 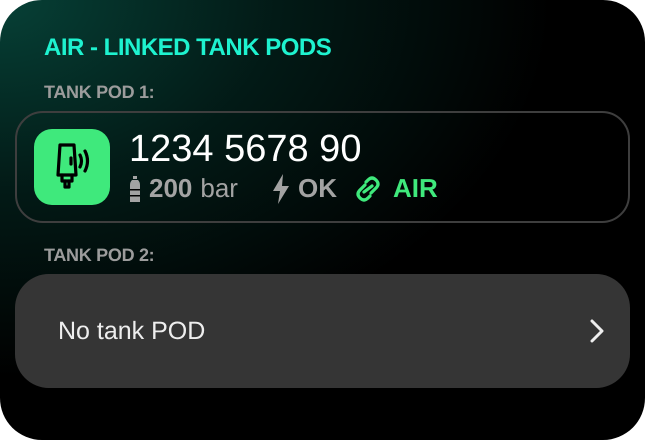 I want to click on tank-pod-icon, so click(x=72, y=167).